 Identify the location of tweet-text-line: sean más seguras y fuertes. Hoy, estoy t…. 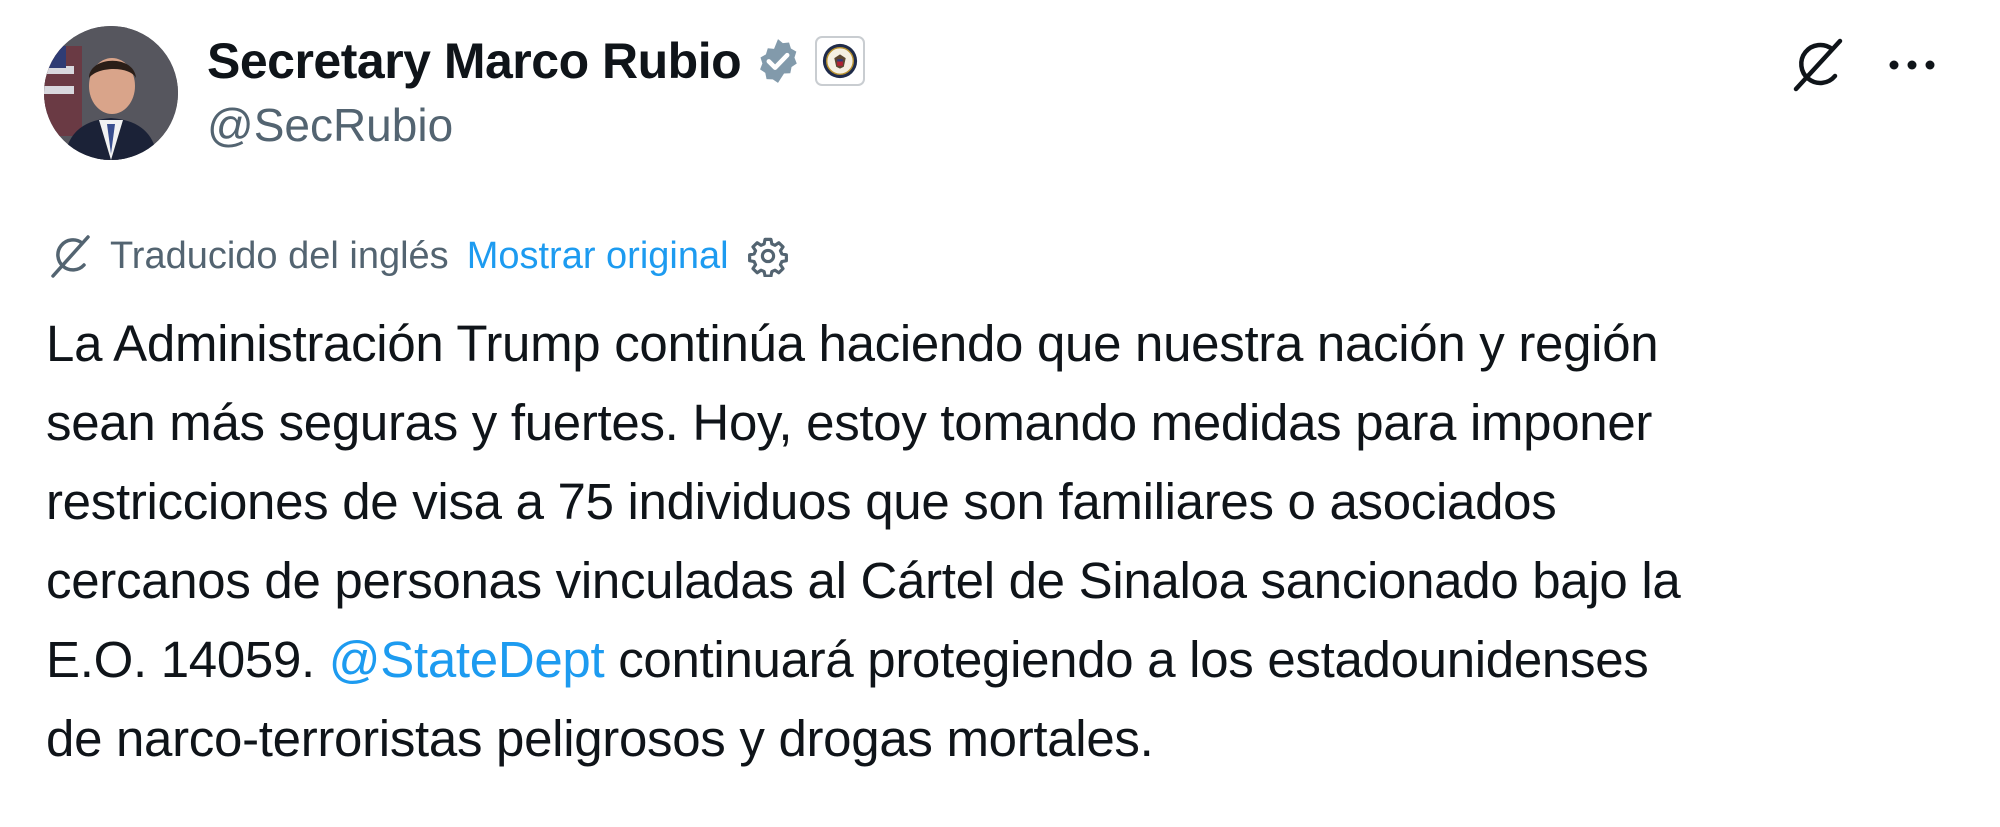
(849, 422).